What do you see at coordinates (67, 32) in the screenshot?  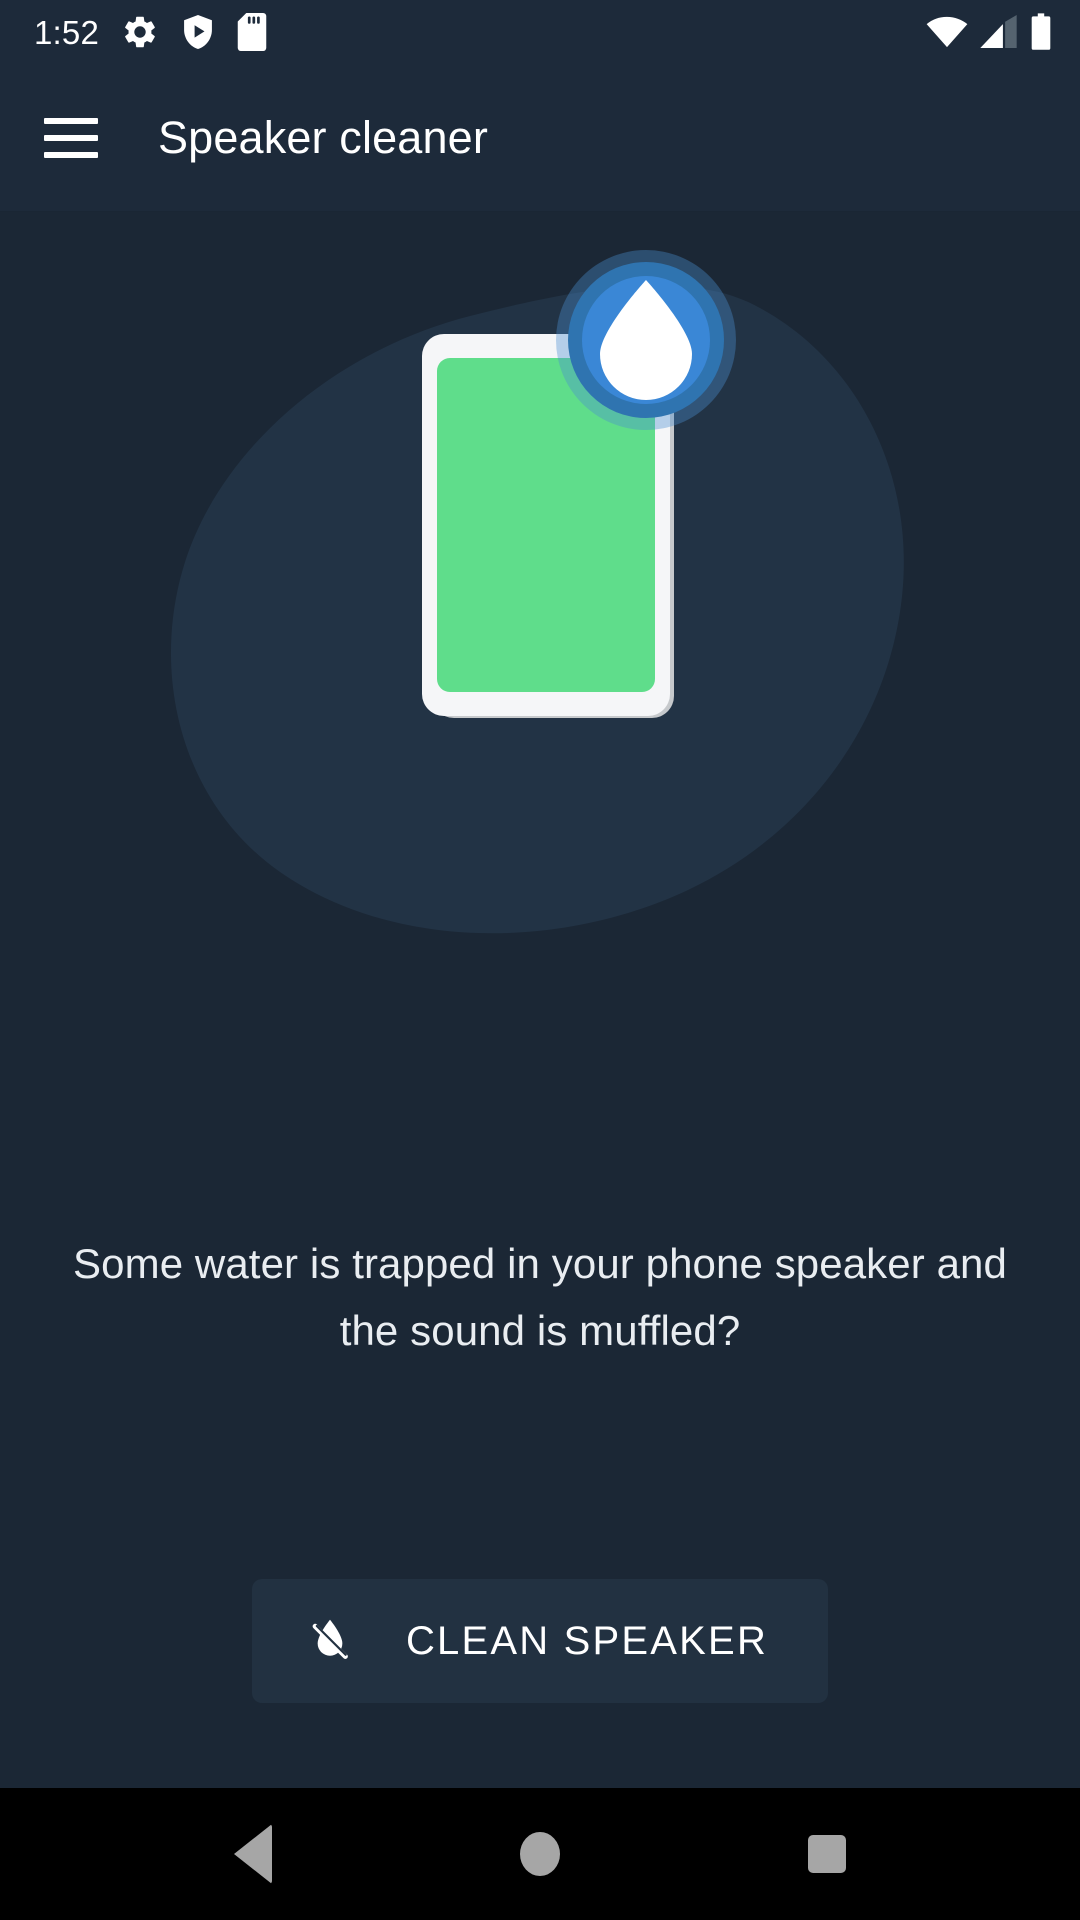 I see `status-clock: 1:52` at bounding box center [67, 32].